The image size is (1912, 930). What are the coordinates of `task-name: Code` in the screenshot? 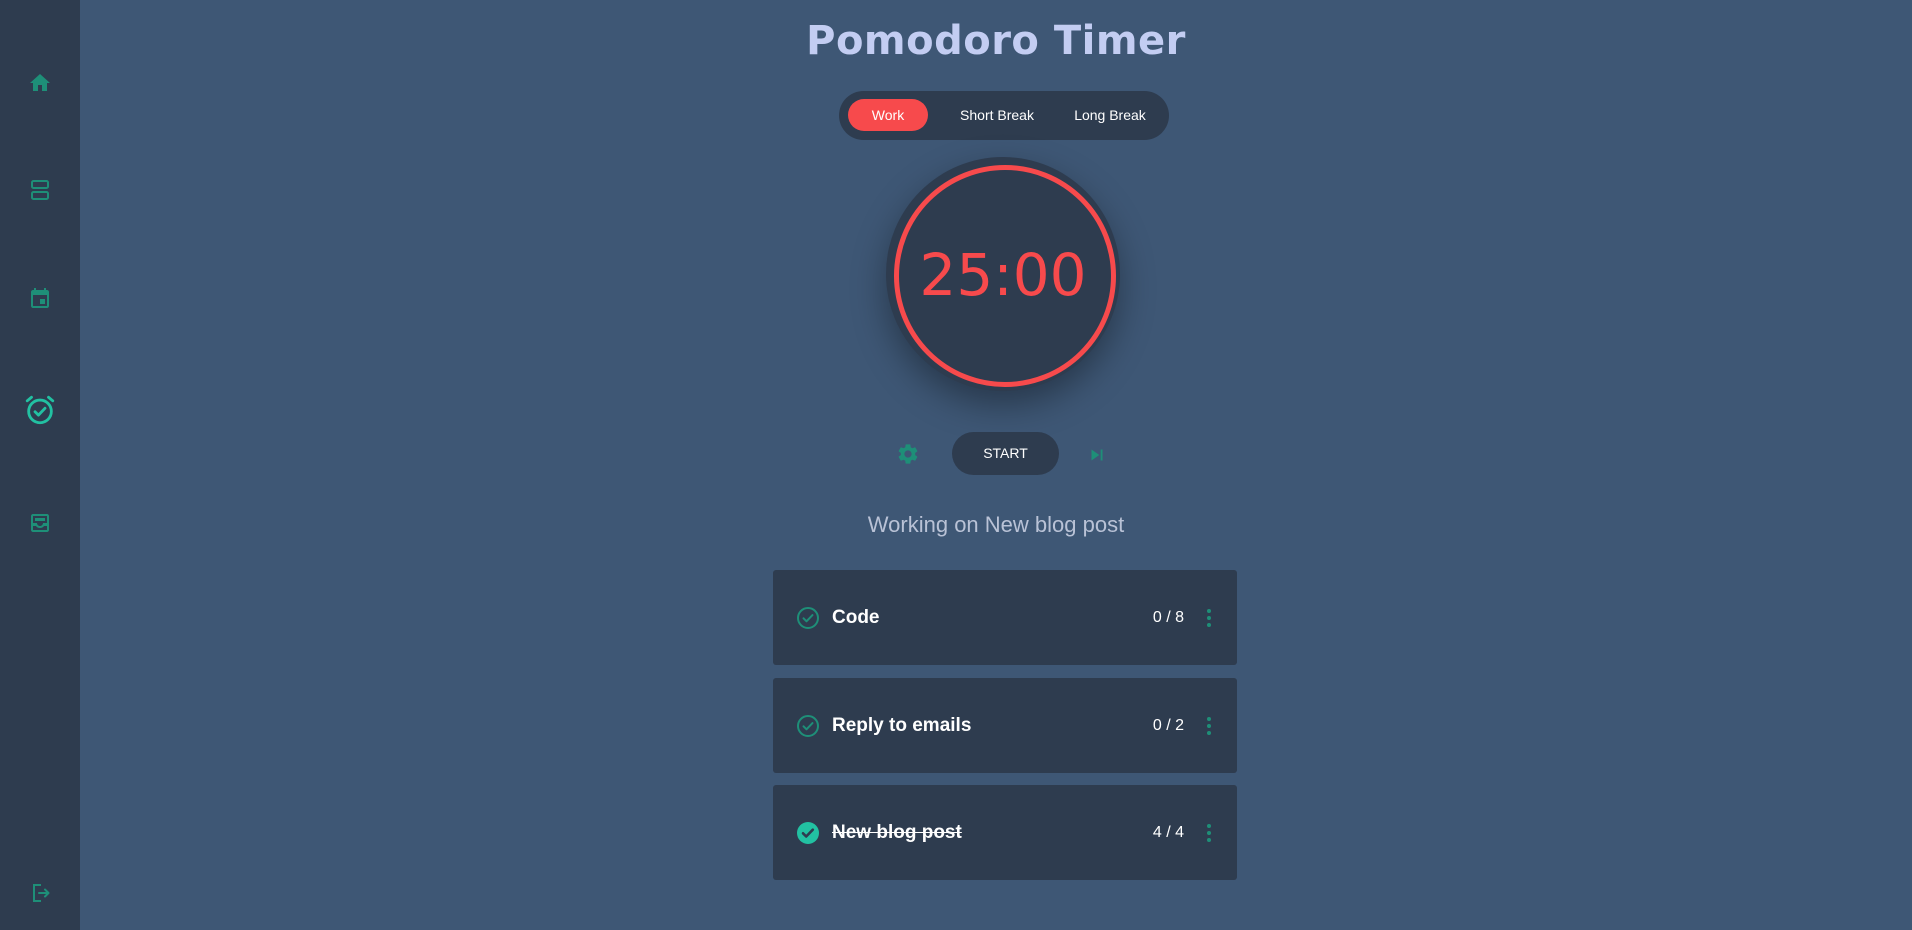 It's located at (856, 617).